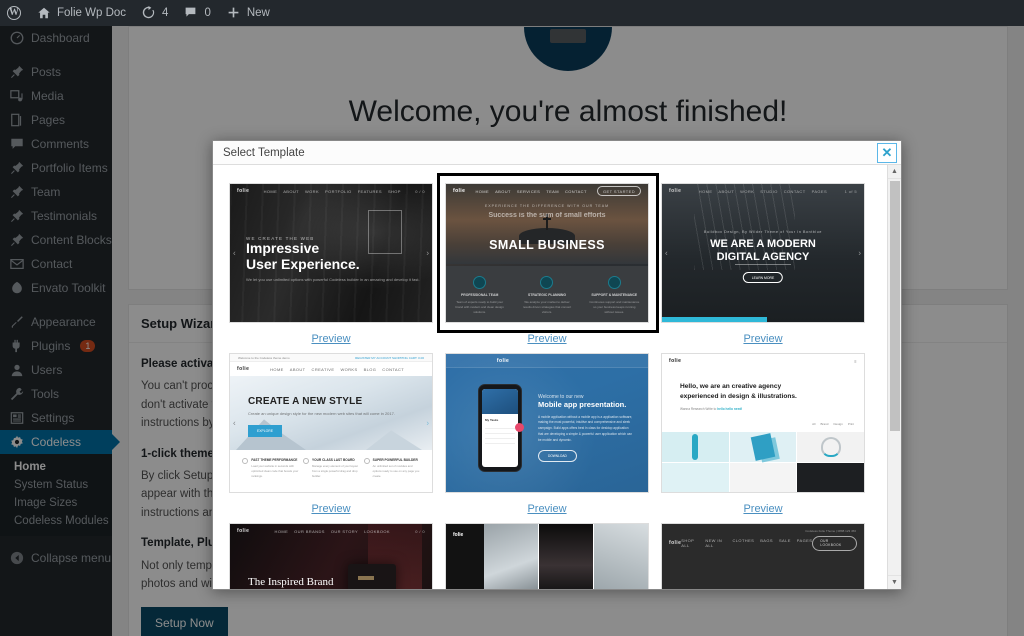  Describe the element at coordinates (197, 13) in the screenshot. I see `comments-menu: 0` at that location.